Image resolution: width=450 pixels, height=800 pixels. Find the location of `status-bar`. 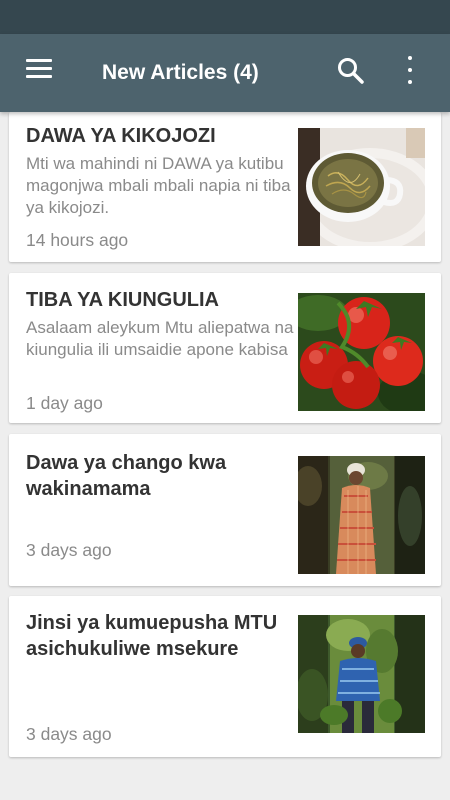

status-bar is located at coordinates (225, 17).